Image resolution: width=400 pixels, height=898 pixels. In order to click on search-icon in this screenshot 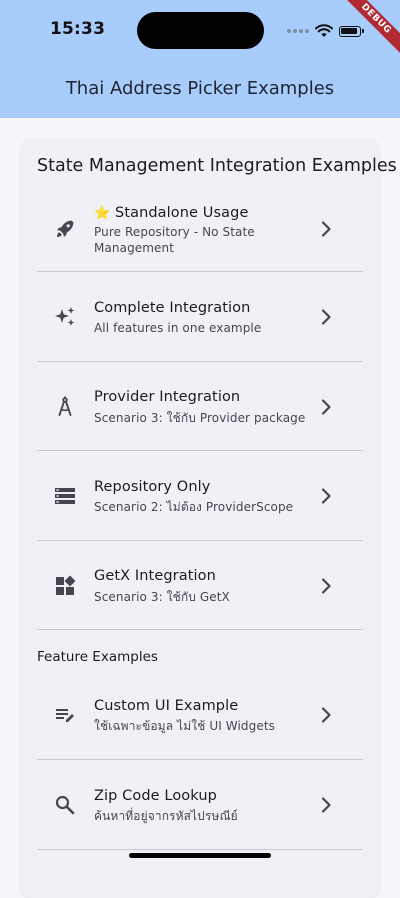, I will do `click(65, 804)`.